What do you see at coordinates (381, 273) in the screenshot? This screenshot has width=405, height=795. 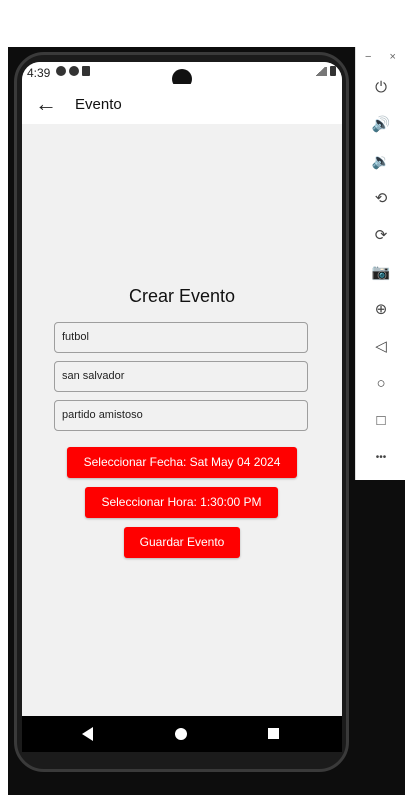 I see `camera-icon: 📷` at bounding box center [381, 273].